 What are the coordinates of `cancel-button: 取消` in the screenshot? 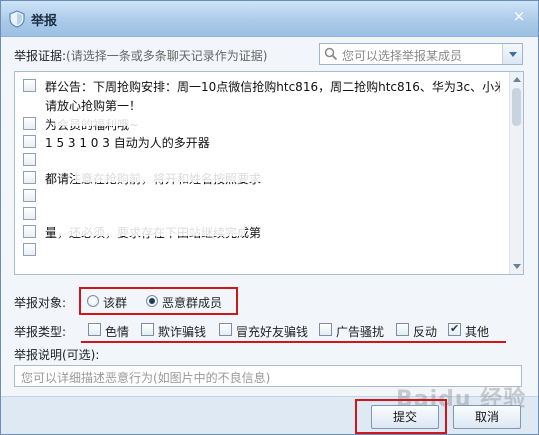 It's located at (487, 417).